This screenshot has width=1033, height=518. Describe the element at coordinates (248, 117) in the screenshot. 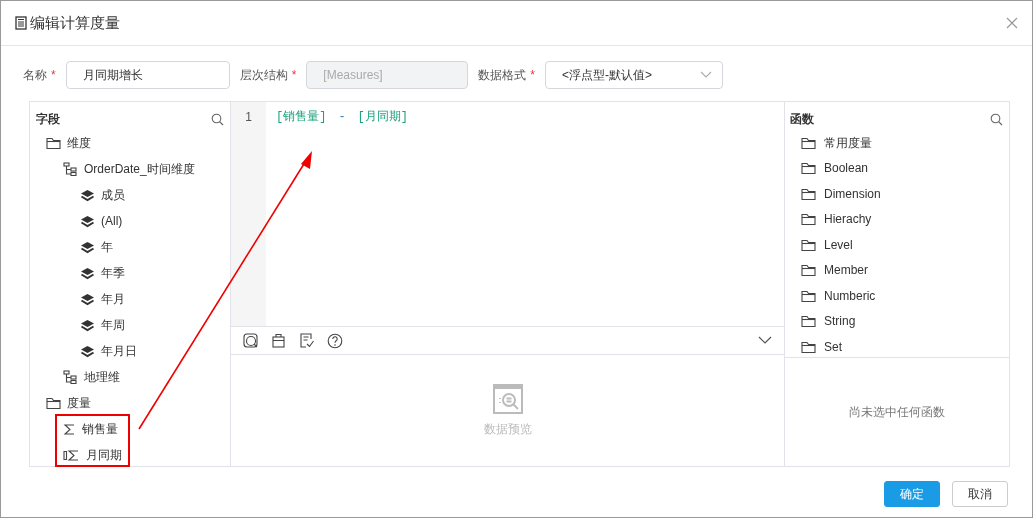

I see `line-number: 1` at that location.